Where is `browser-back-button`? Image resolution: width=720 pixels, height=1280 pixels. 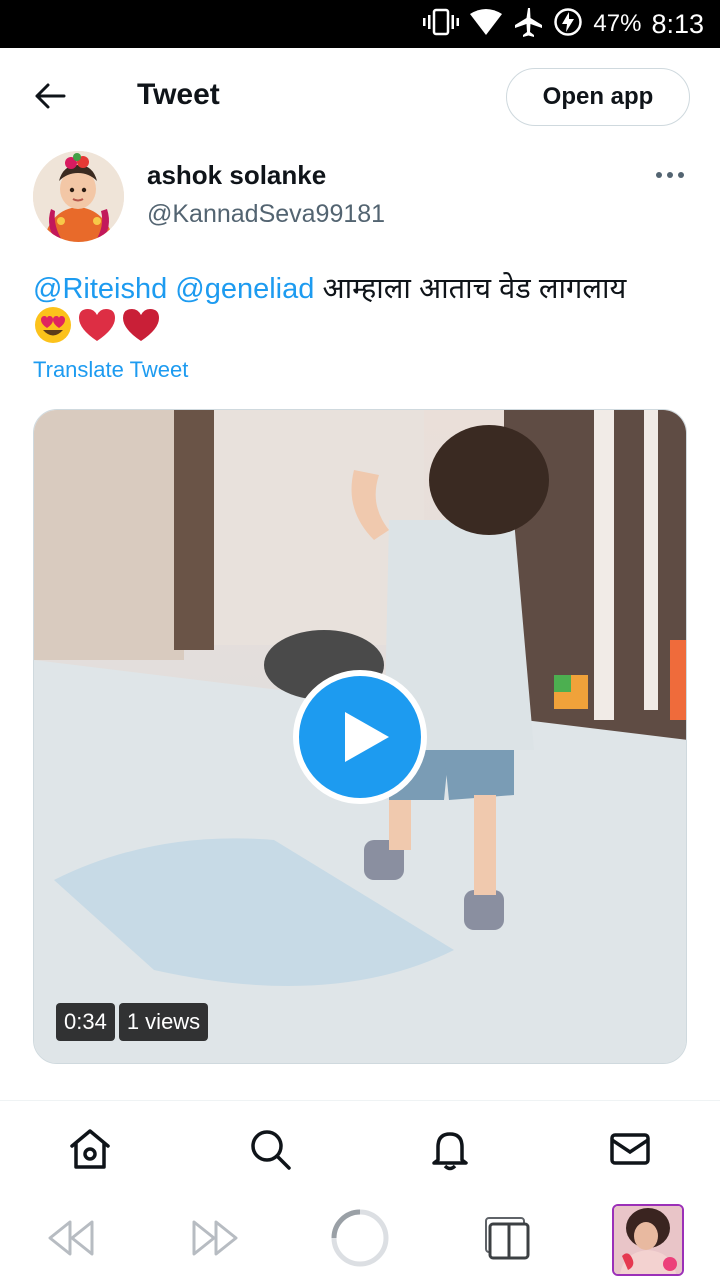 browser-back-button is located at coordinates (70, 1240).